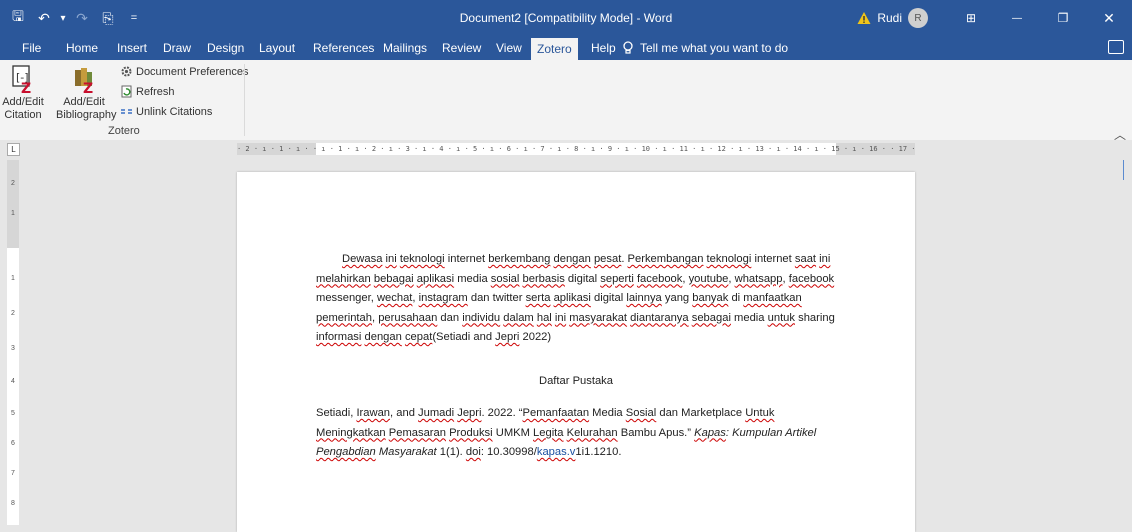  Describe the element at coordinates (598, 452) in the screenshot. I see `text-run: 1i1.1210.` at that location.